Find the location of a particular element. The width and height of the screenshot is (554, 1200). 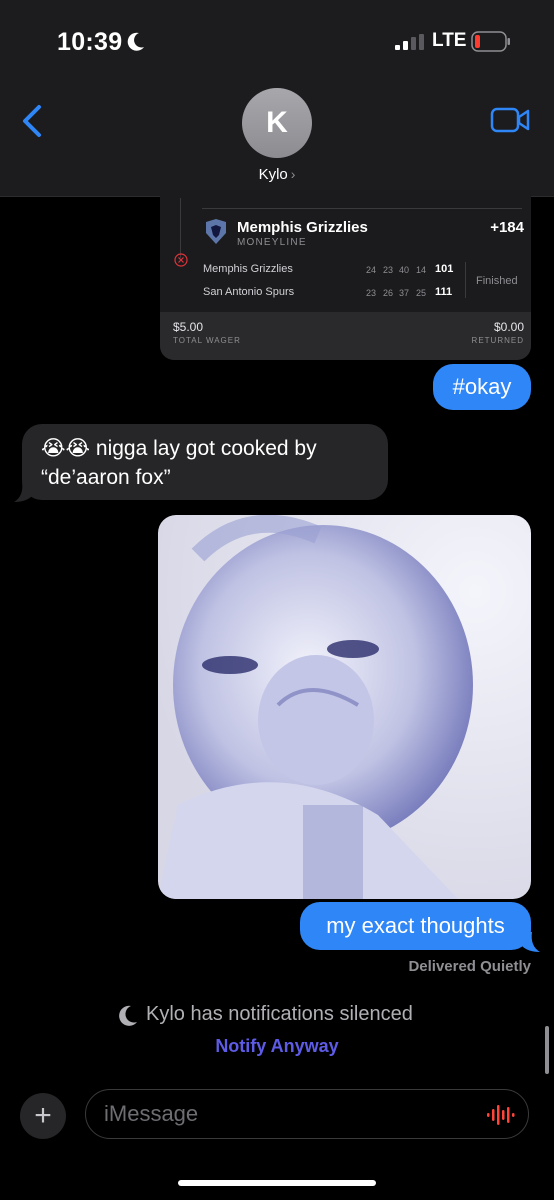

score-q1: 24 is located at coordinates (371, 270).